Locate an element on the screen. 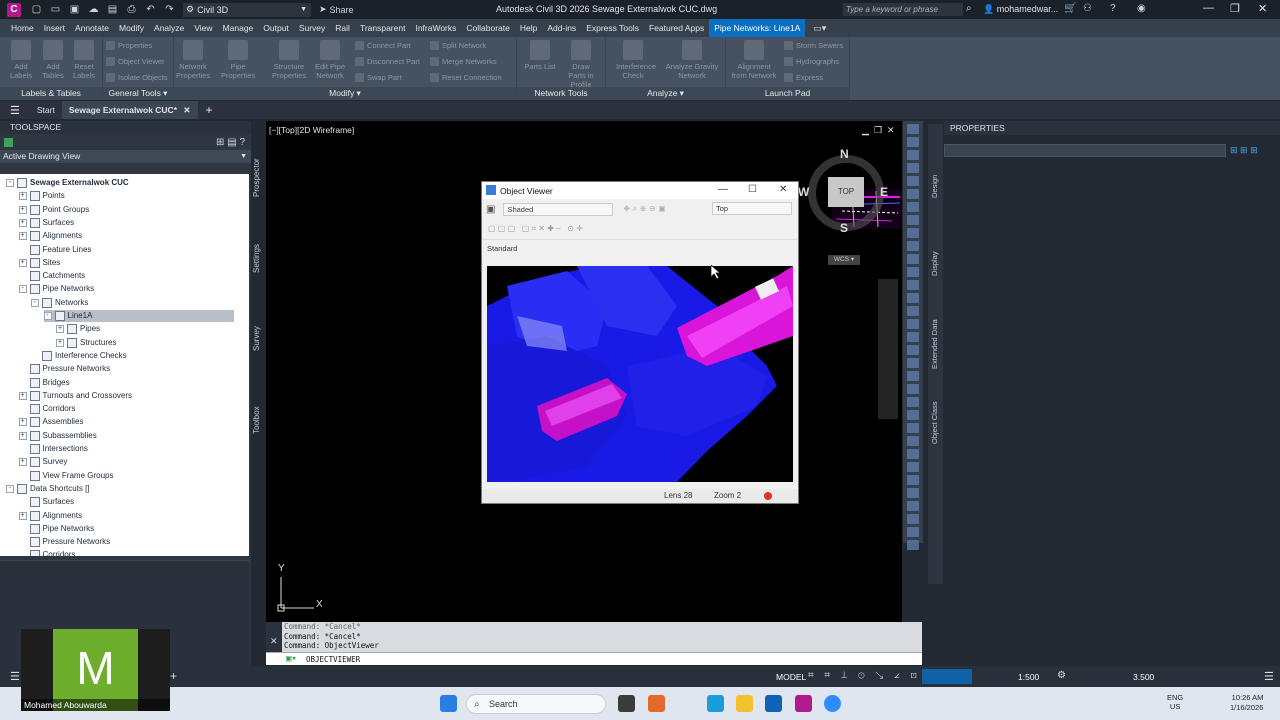 This screenshot has width=1280, height=720. tree-item: + Points is located at coordinates (41, 196).